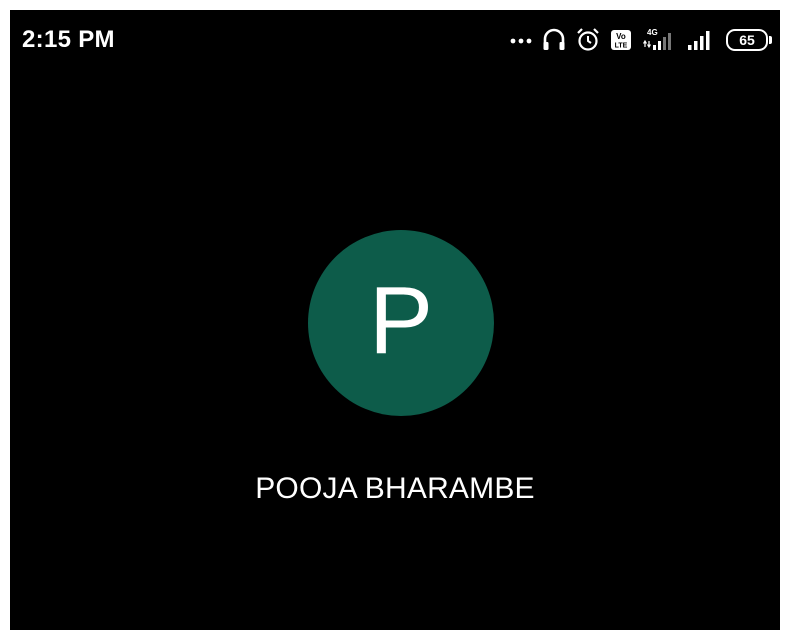  What do you see at coordinates (68, 39) in the screenshot?
I see `status-time: 2:15 PM` at bounding box center [68, 39].